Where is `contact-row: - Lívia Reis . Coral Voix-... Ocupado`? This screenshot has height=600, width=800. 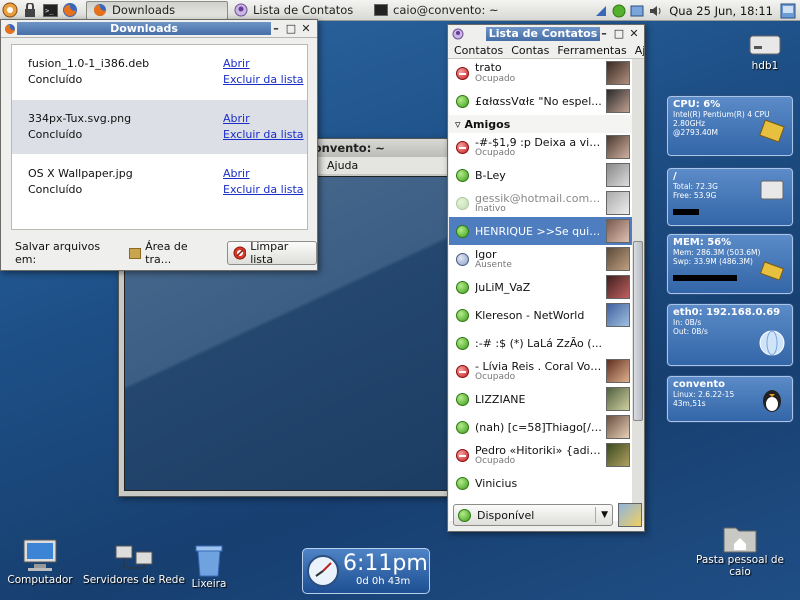 contact-row: - Lívia Reis . Coral Voix-... Ocupado is located at coordinates (540, 371).